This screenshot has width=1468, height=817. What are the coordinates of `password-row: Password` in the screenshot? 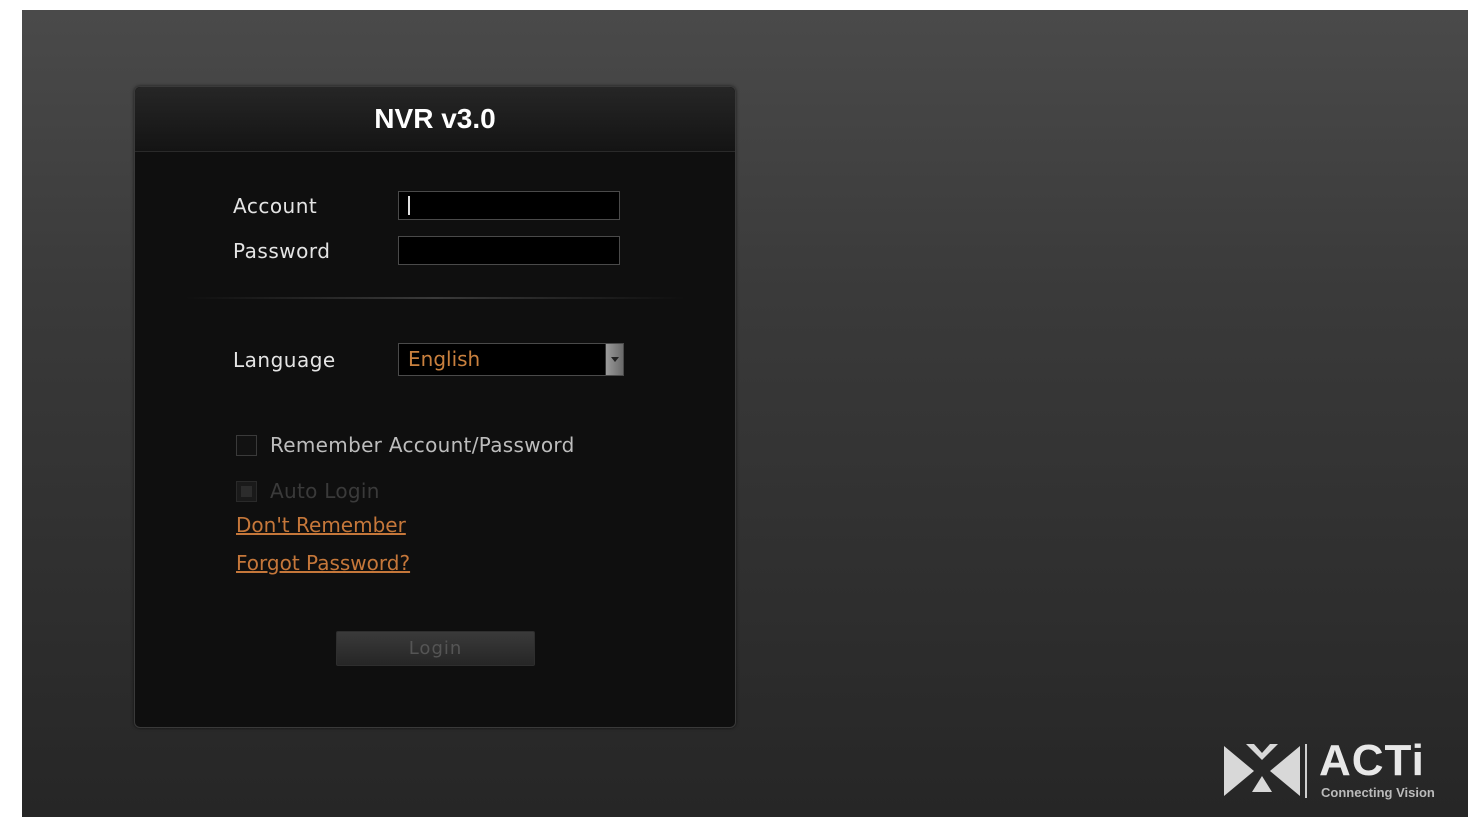 It's located at (426, 250).